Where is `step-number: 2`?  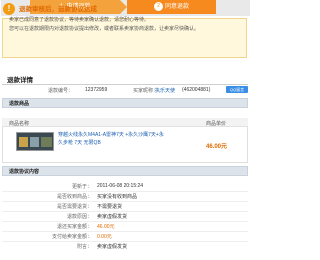
step-number: 2 is located at coordinates (158, 6).